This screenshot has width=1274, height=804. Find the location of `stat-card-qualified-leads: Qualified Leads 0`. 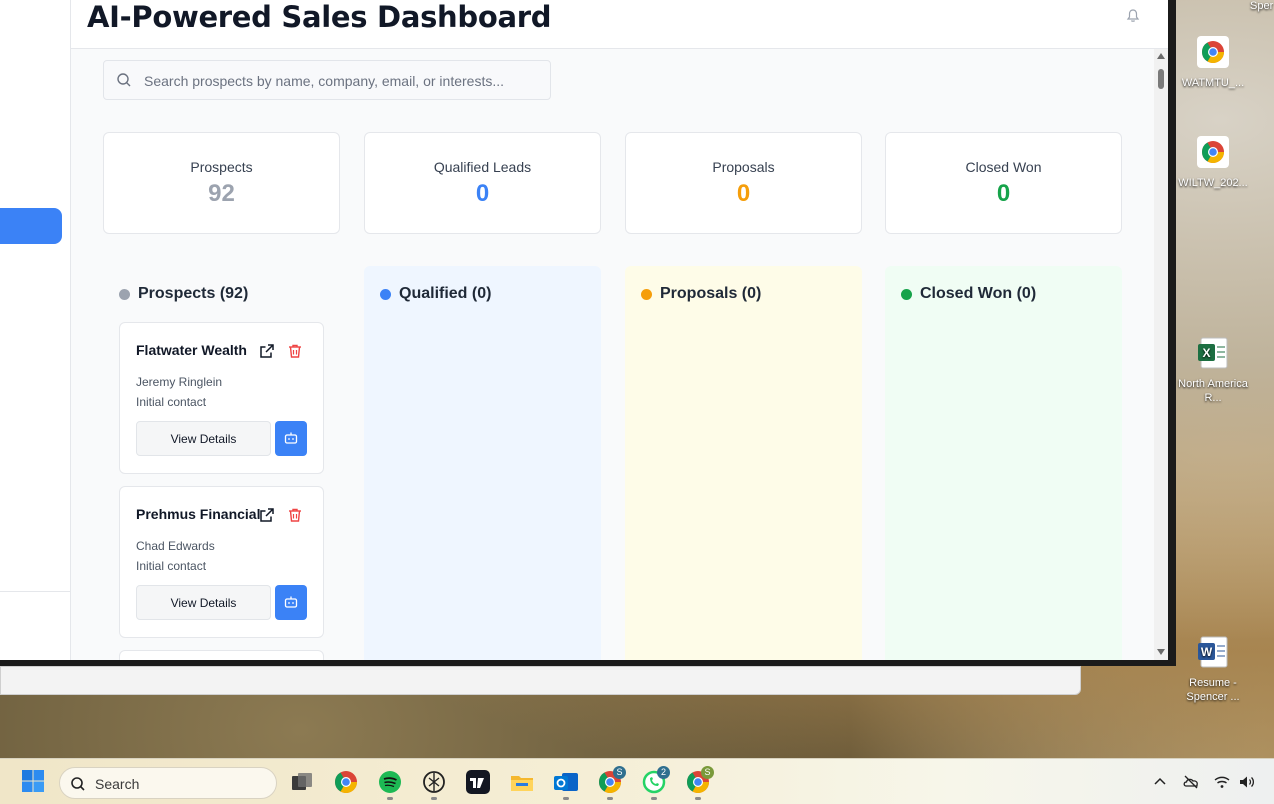

stat-card-qualified-leads: Qualified Leads 0 is located at coordinates (482, 183).